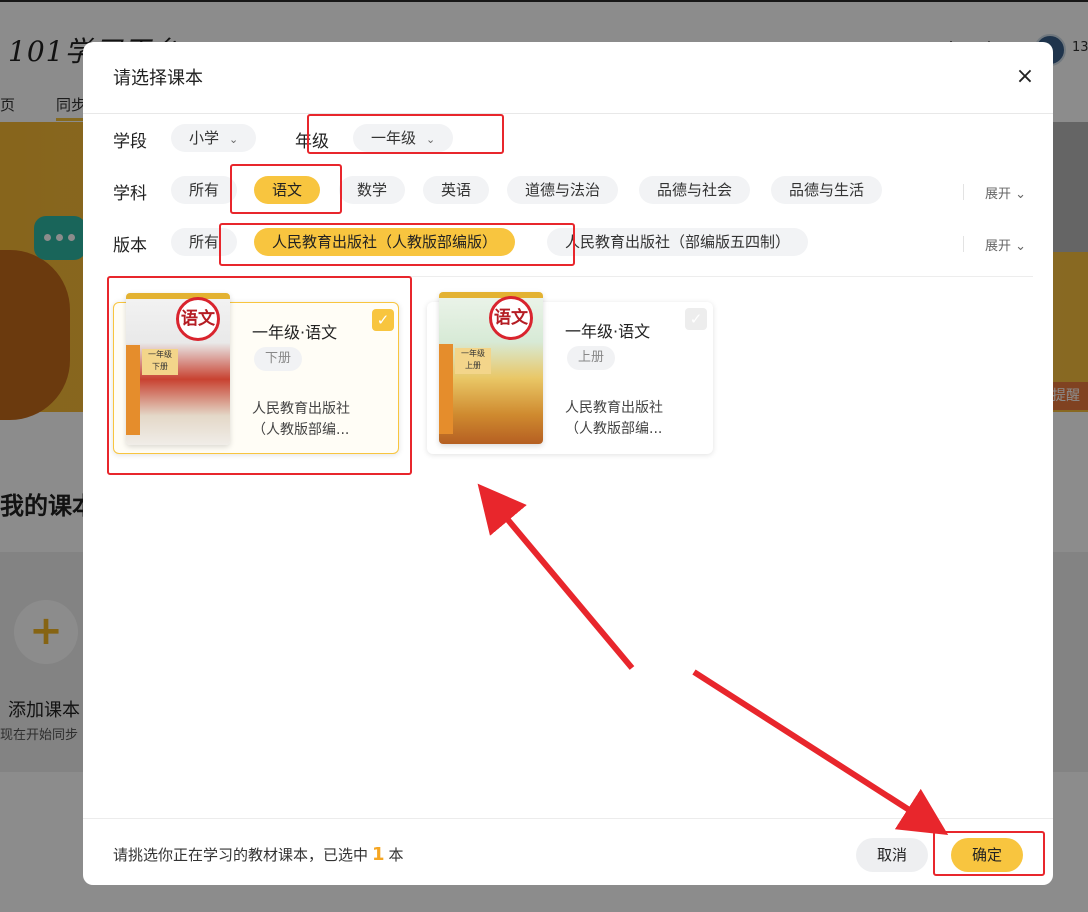 The height and width of the screenshot is (912, 1088). I want to click on selected-count: 1, so click(378, 854).